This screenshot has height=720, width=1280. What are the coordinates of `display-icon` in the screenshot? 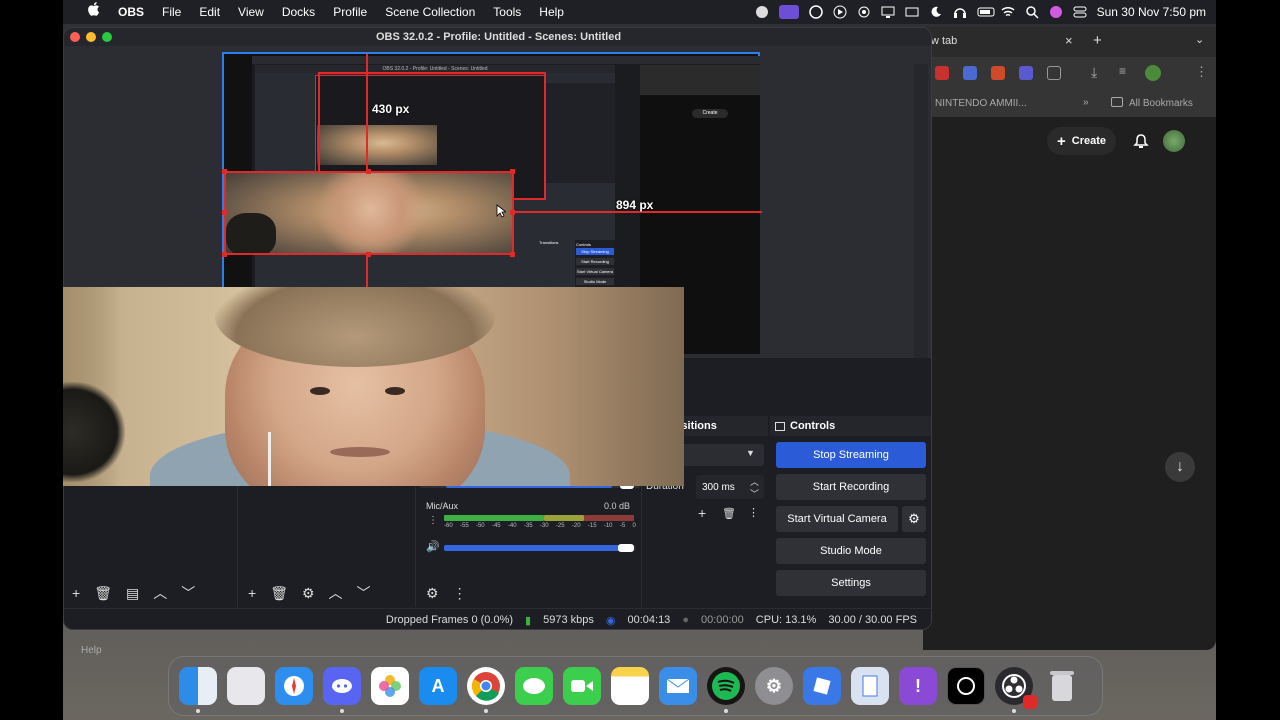 It's located at (888, 12).